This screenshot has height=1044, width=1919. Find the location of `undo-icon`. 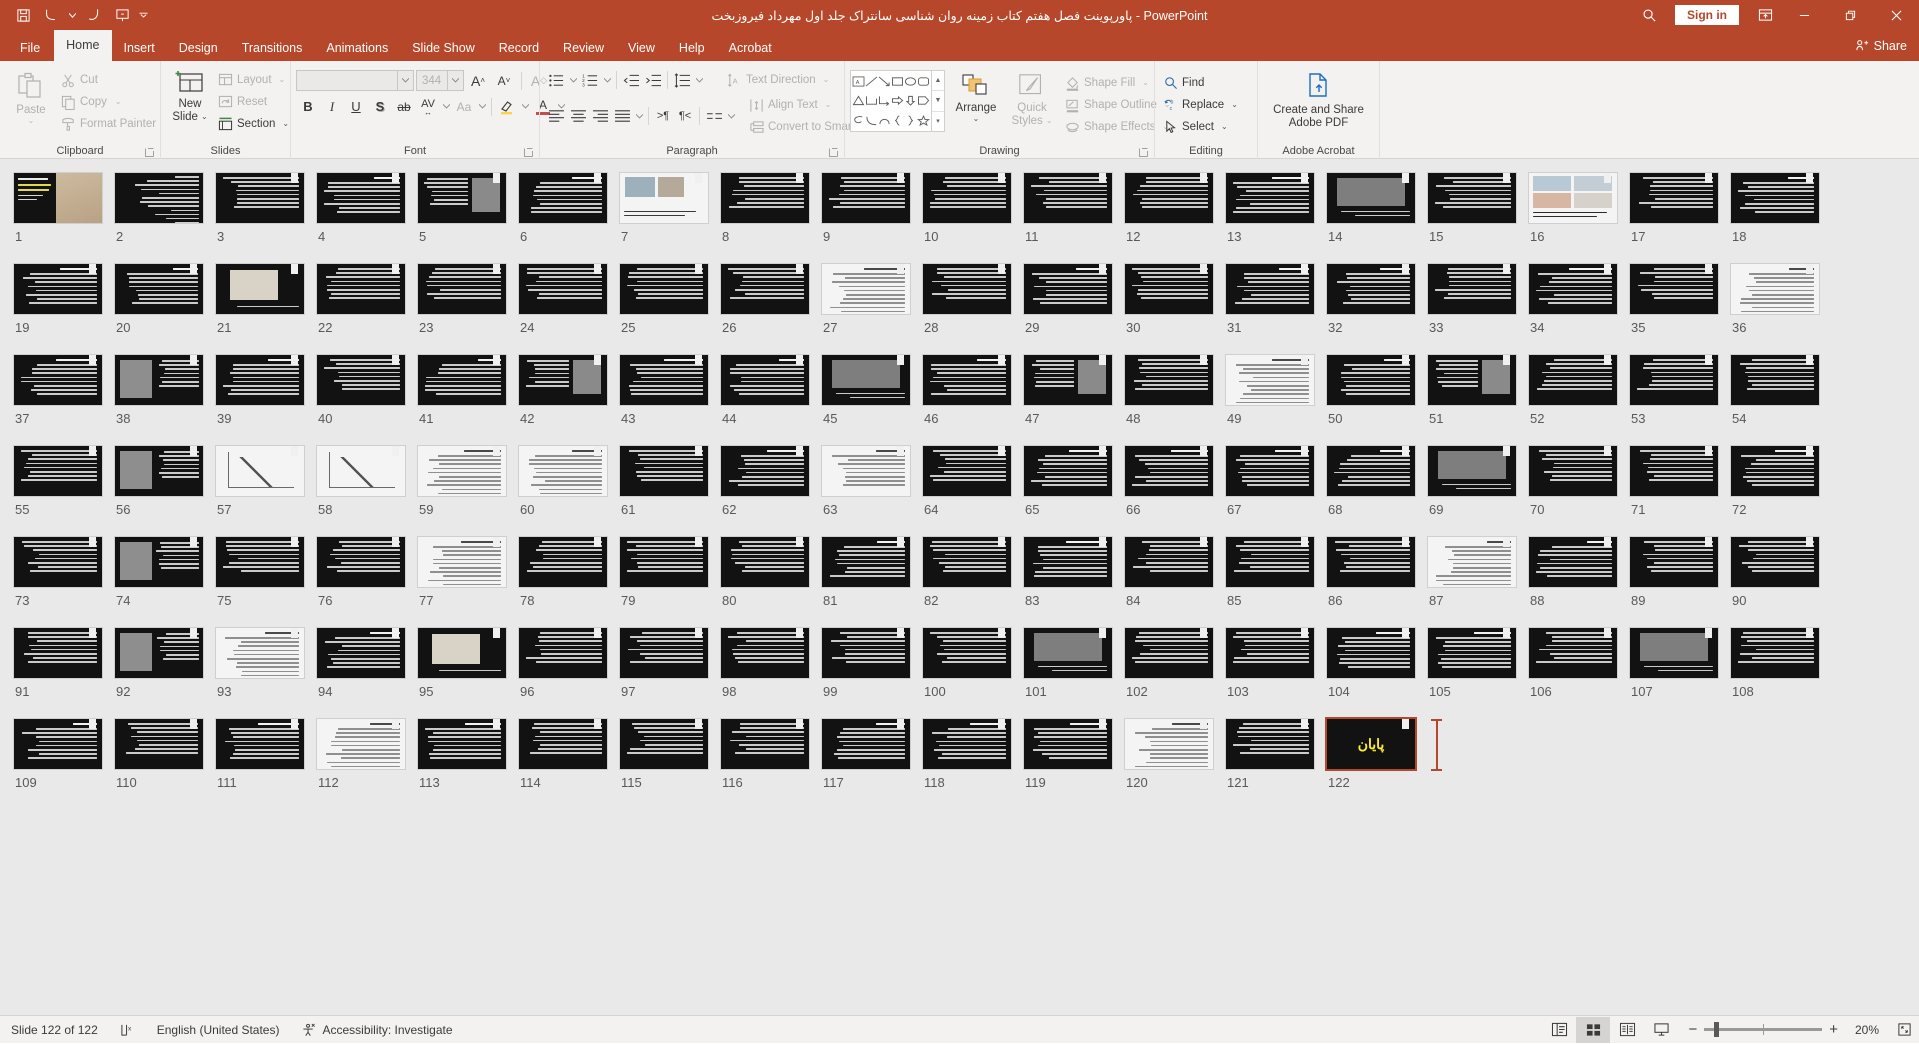

undo-icon is located at coordinates (51, 15).